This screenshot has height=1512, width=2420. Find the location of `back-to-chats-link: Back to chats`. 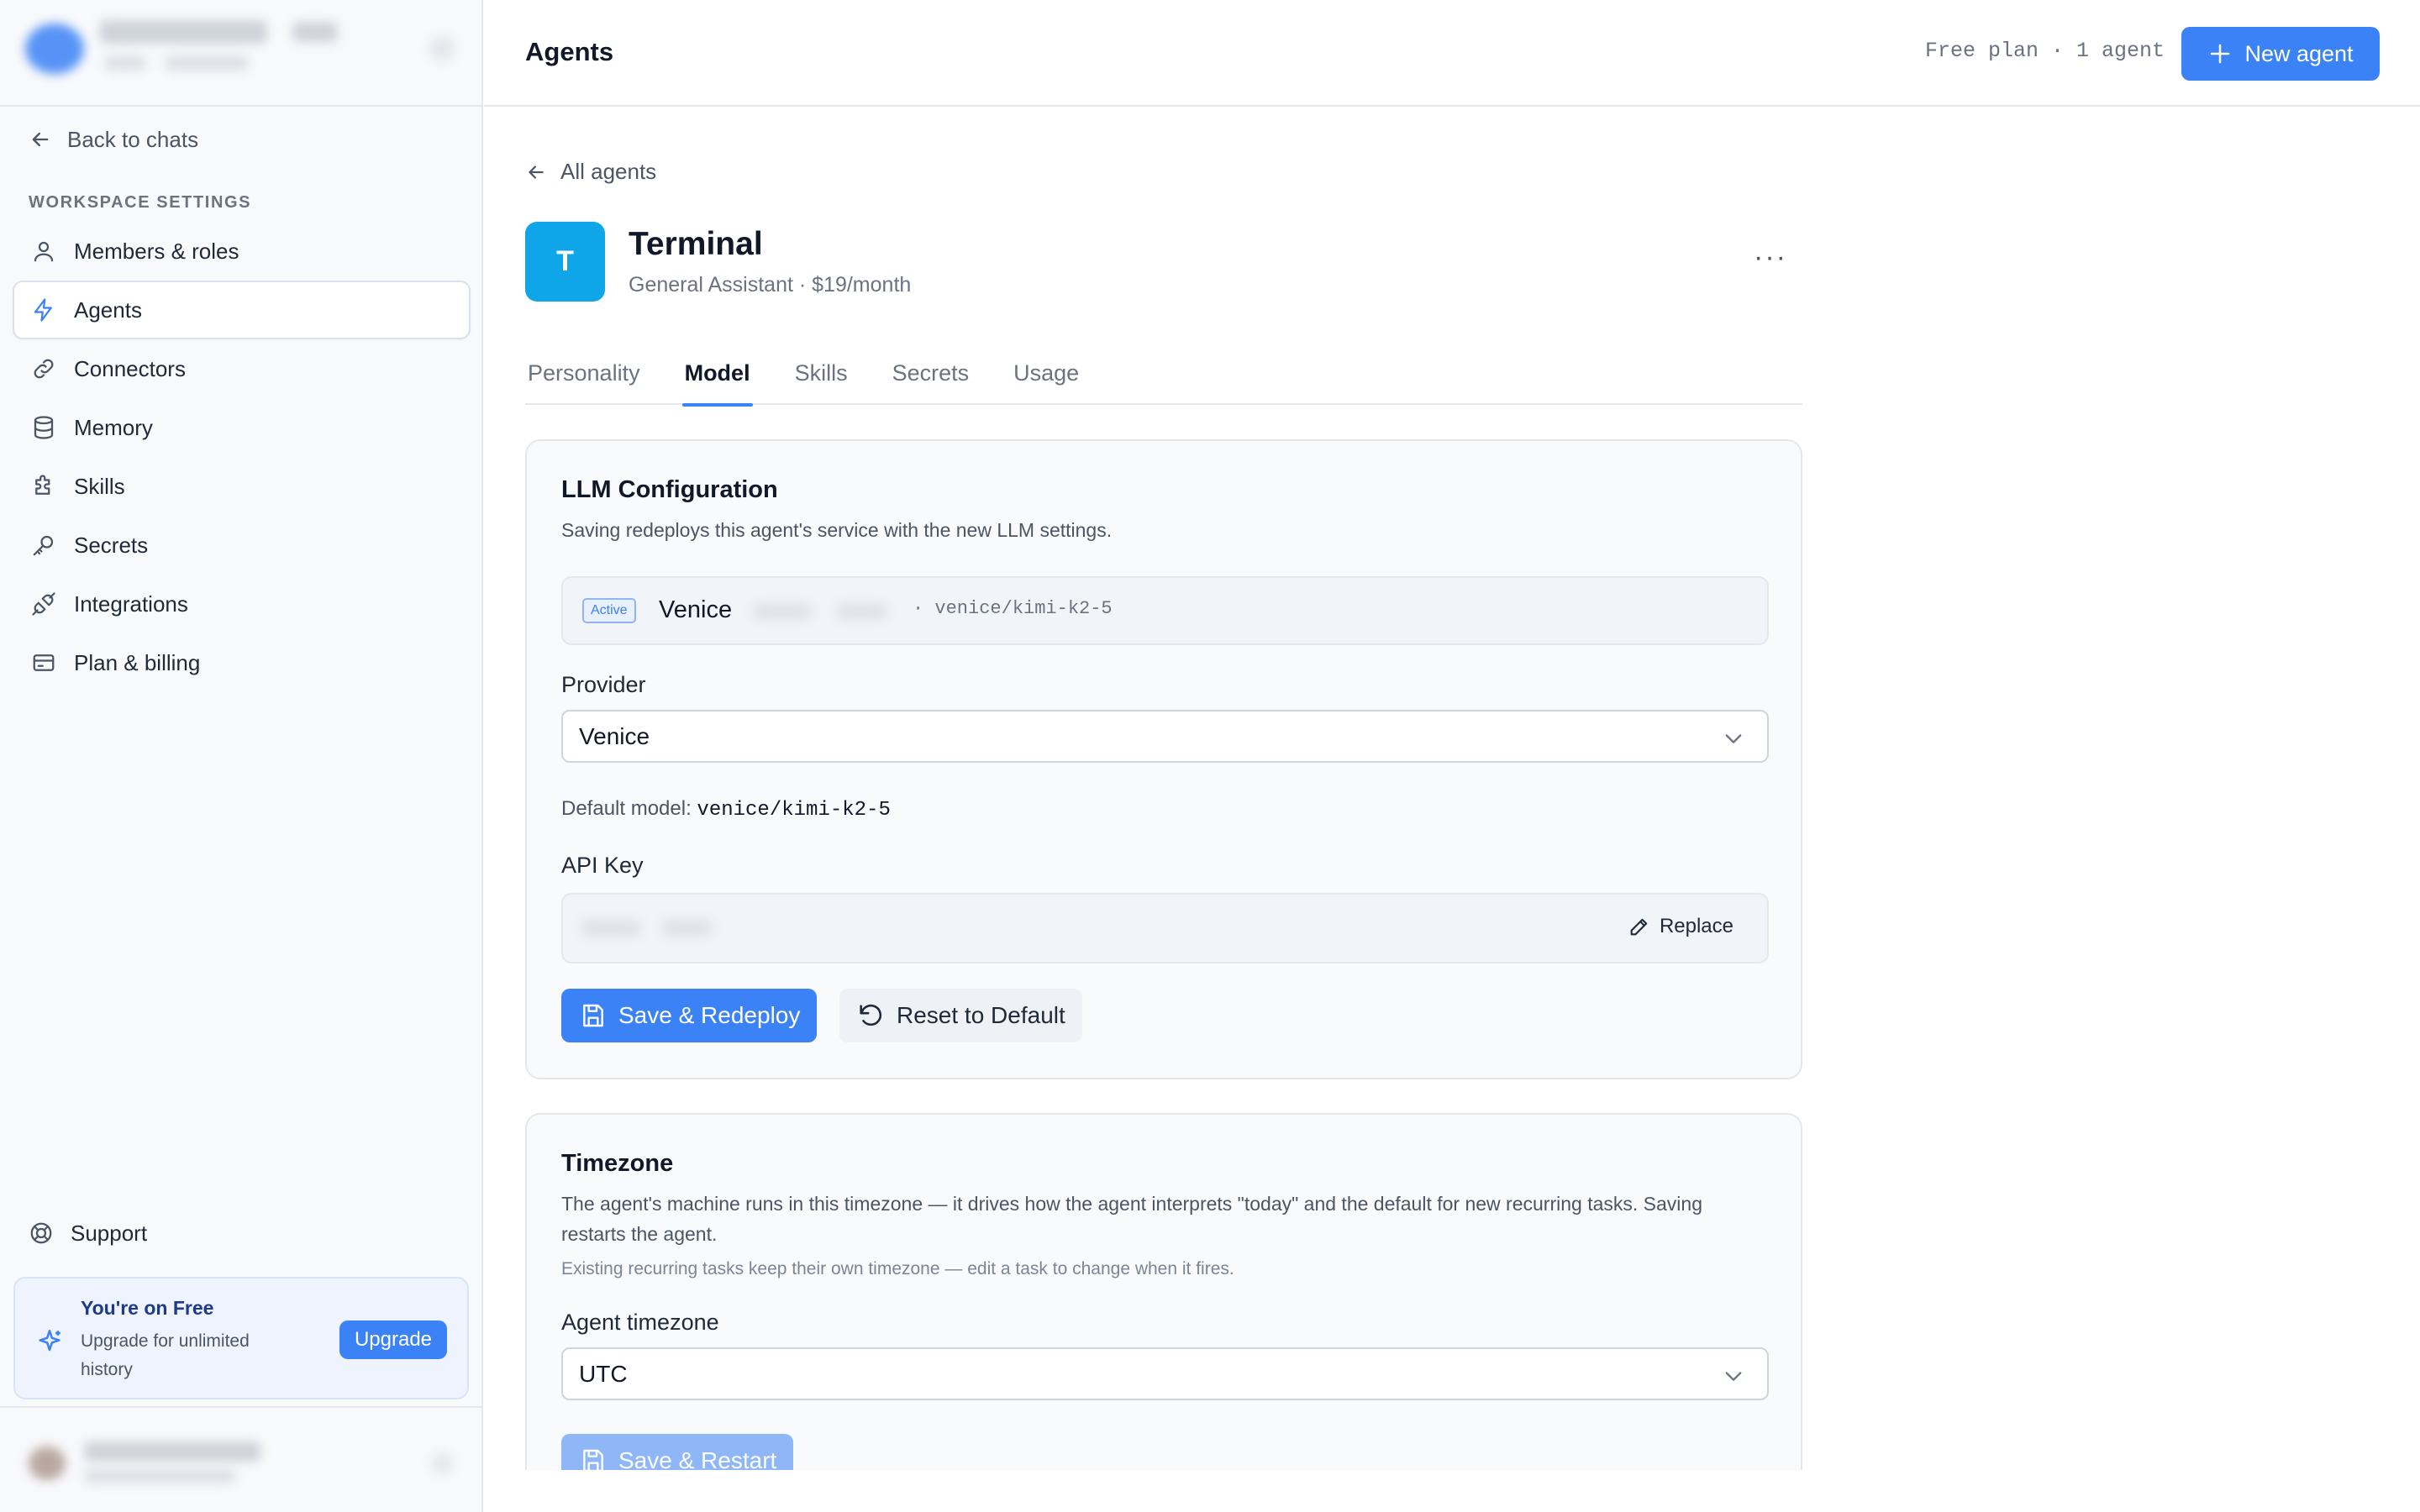

back-to-chats-link: Back to chats is located at coordinates (113, 139).